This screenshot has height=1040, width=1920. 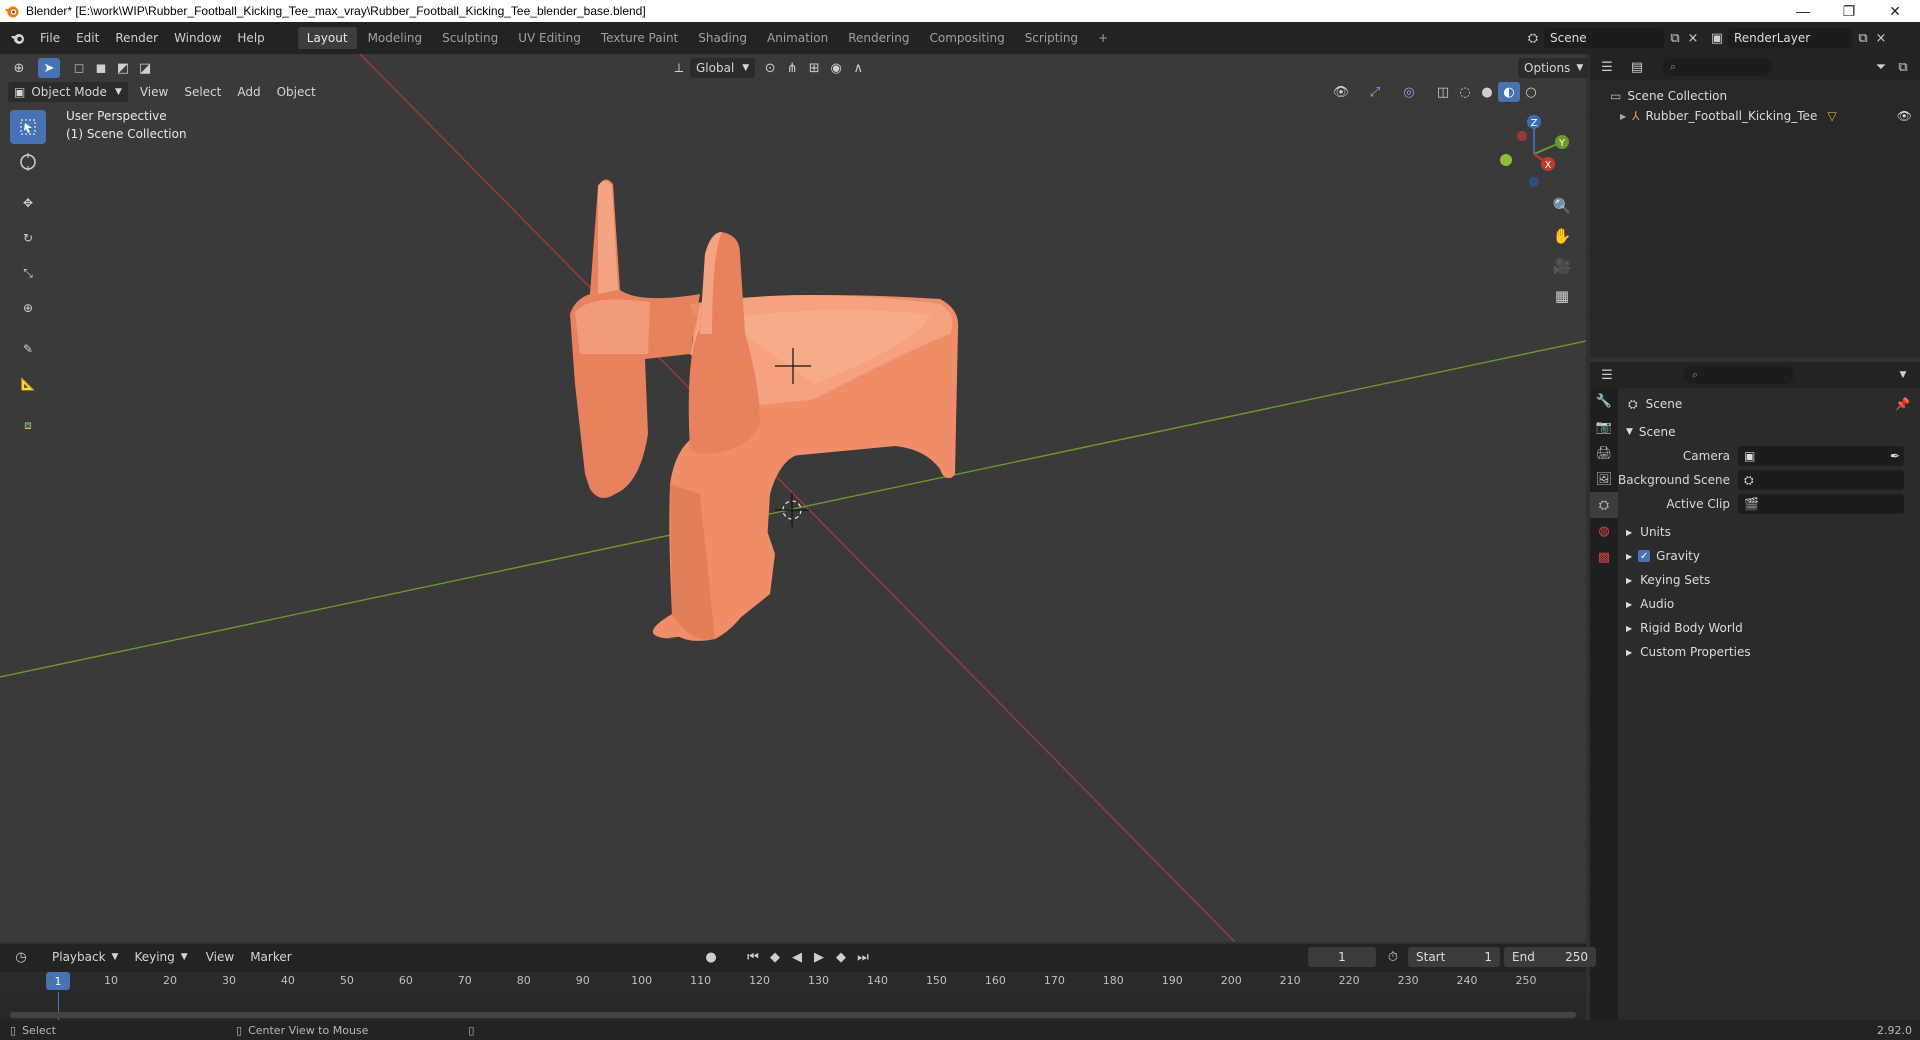 I want to click on subpanel-keying-sets: ▶ Keying Sets, so click(x=1769, y=580).